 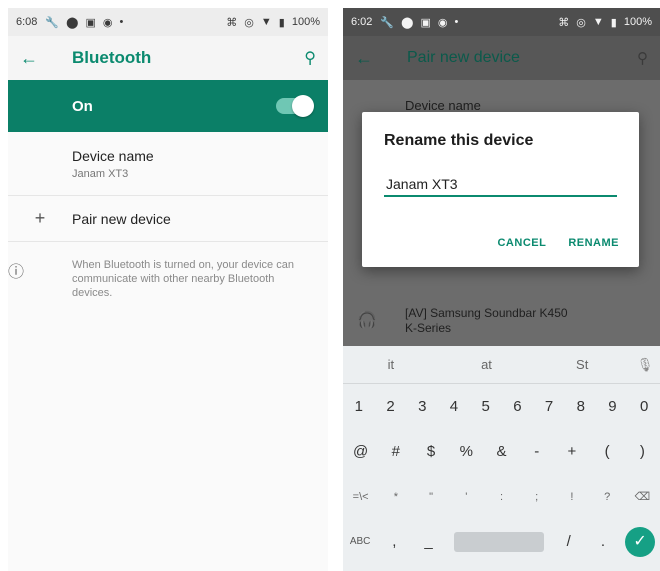 I want to click on done-button: ✓, so click(x=640, y=541).